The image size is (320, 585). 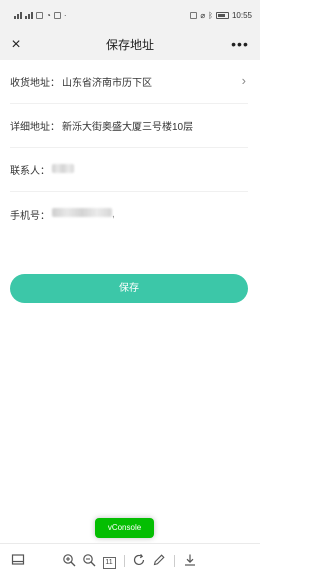 What do you see at coordinates (130, 561) in the screenshot?
I see `viewer-toolbar: 11` at bounding box center [130, 561].